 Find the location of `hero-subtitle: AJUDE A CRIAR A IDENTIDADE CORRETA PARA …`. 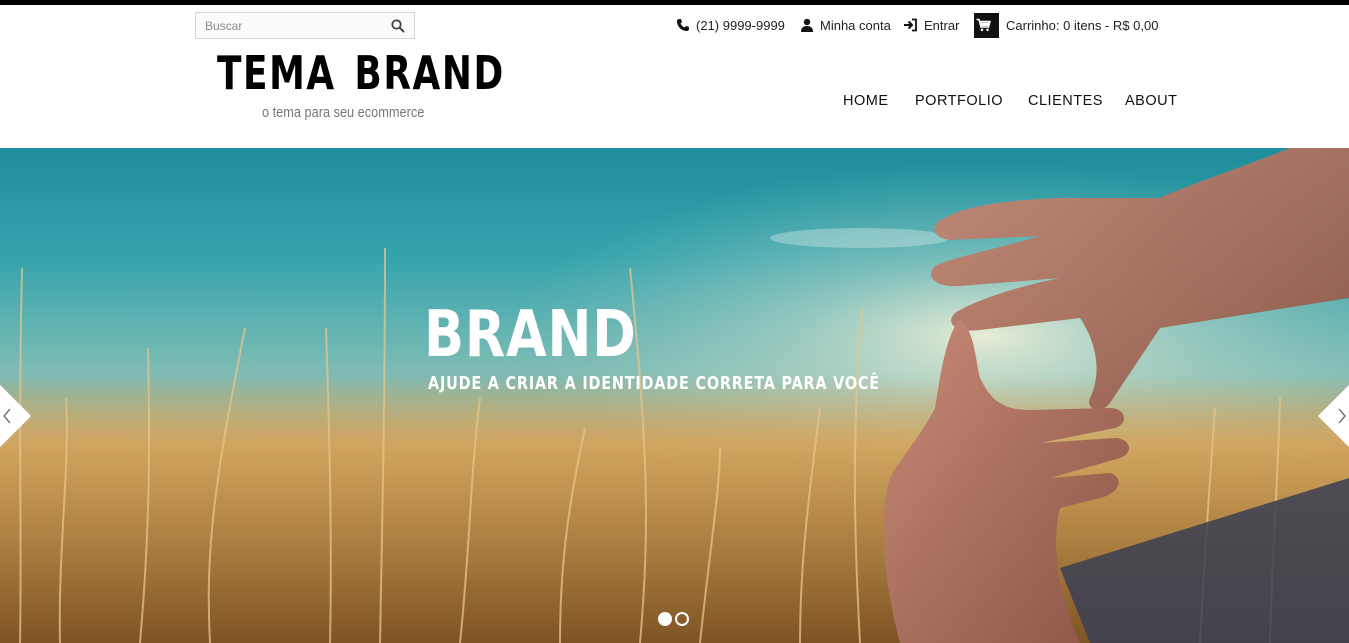

hero-subtitle: AJUDE A CRIAR A IDENTIDADE CORRETA PARA … is located at coordinates (654, 383).